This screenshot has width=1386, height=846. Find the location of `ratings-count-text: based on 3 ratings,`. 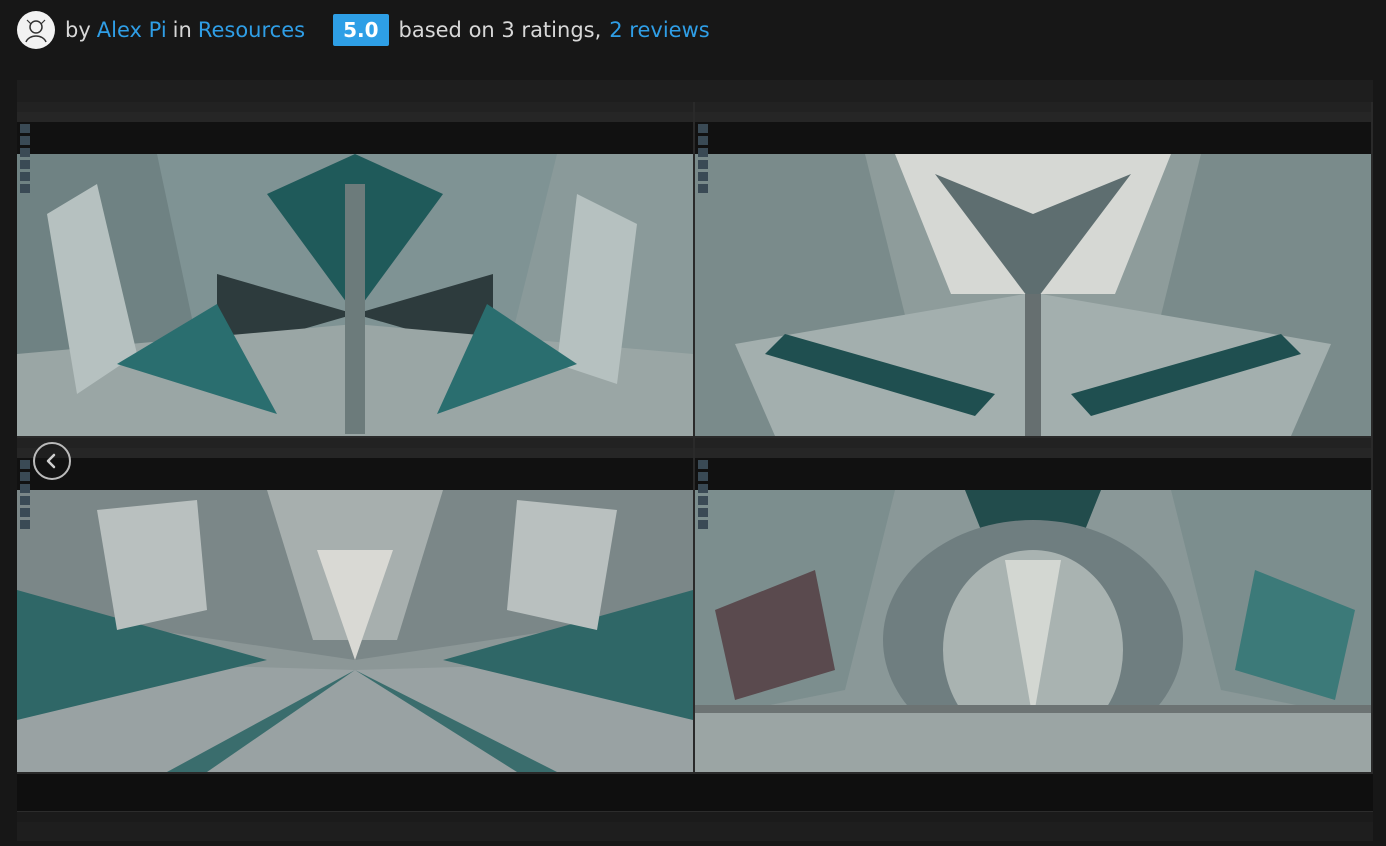

ratings-count-text: based on 3 ratings, is located at coordinates (500, 30).